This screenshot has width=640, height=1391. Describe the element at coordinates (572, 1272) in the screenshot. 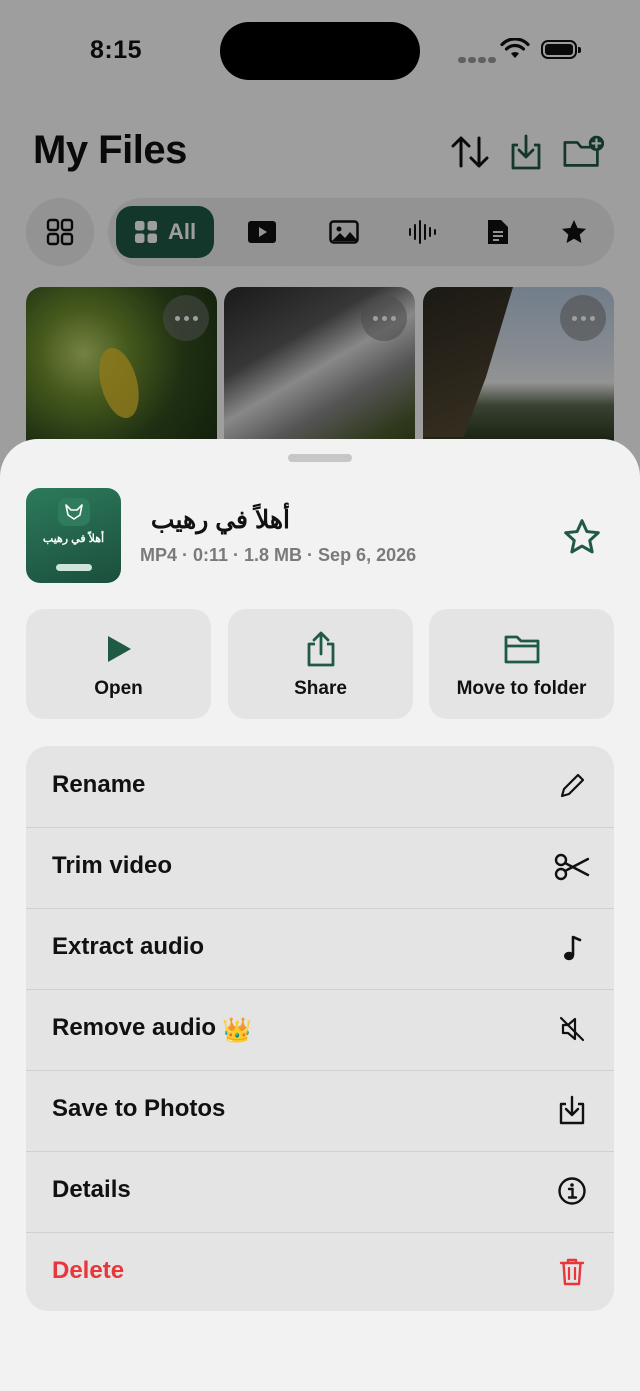

I see `trash-icon` at that location.